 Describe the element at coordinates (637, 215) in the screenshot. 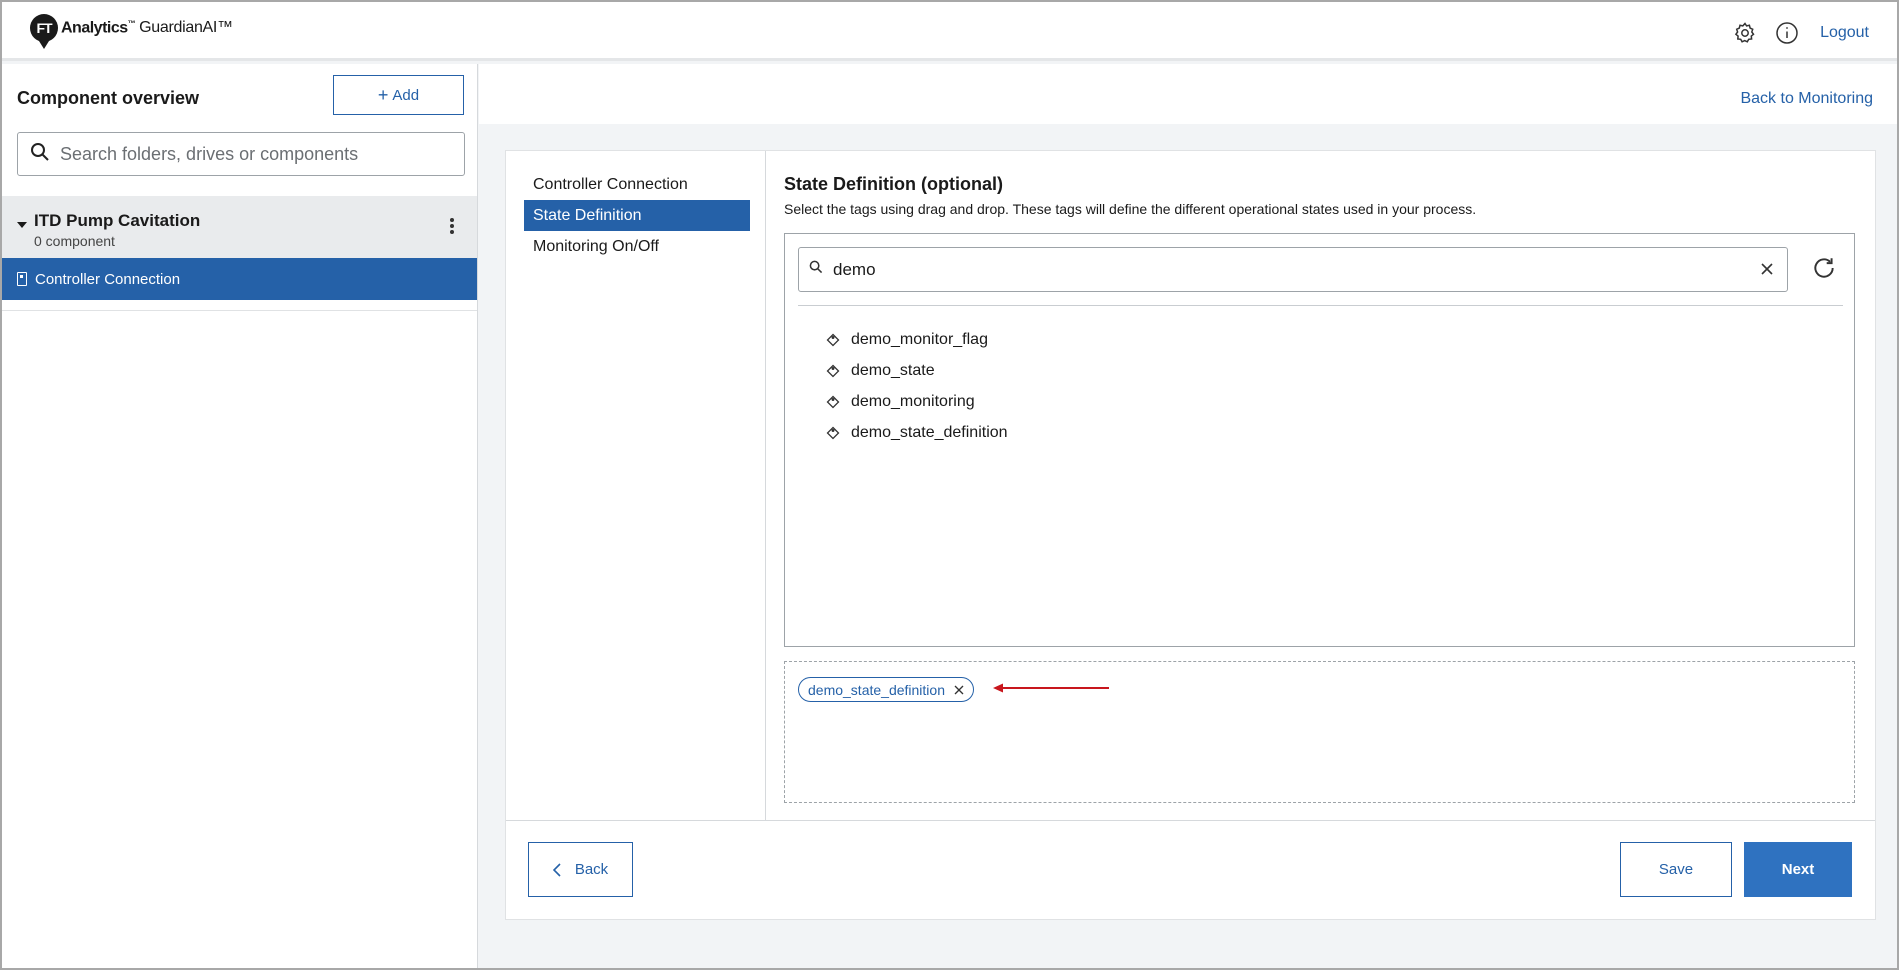

I see `step-state-definition: State Definition` at that location.